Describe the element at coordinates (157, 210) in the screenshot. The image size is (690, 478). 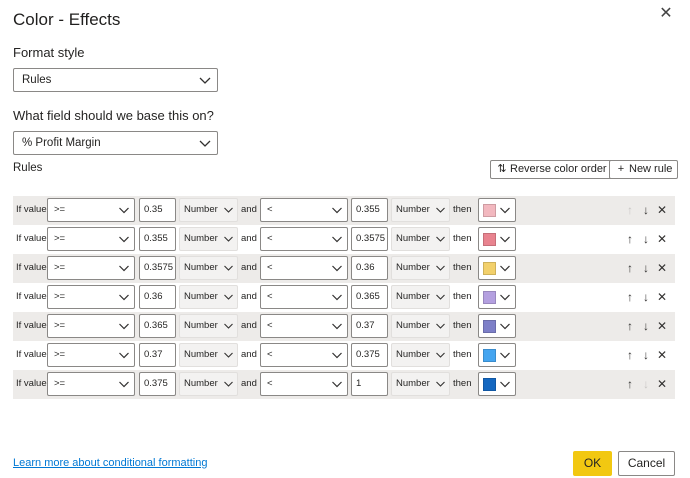
I see `value-1-input: 0.35` at that location.